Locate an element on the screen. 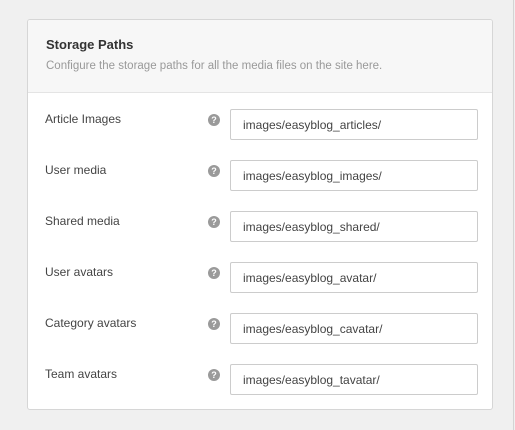  setting-row-article-images: Article Images ? is located at coordinates (260, 134).